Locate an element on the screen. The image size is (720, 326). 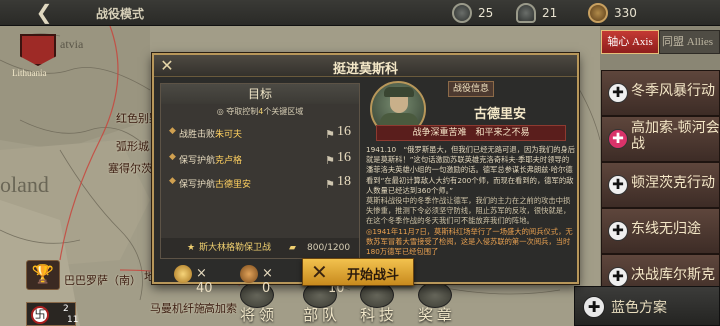
lithuania-region-badge: Lithuania is located at coordinates (32, 58).